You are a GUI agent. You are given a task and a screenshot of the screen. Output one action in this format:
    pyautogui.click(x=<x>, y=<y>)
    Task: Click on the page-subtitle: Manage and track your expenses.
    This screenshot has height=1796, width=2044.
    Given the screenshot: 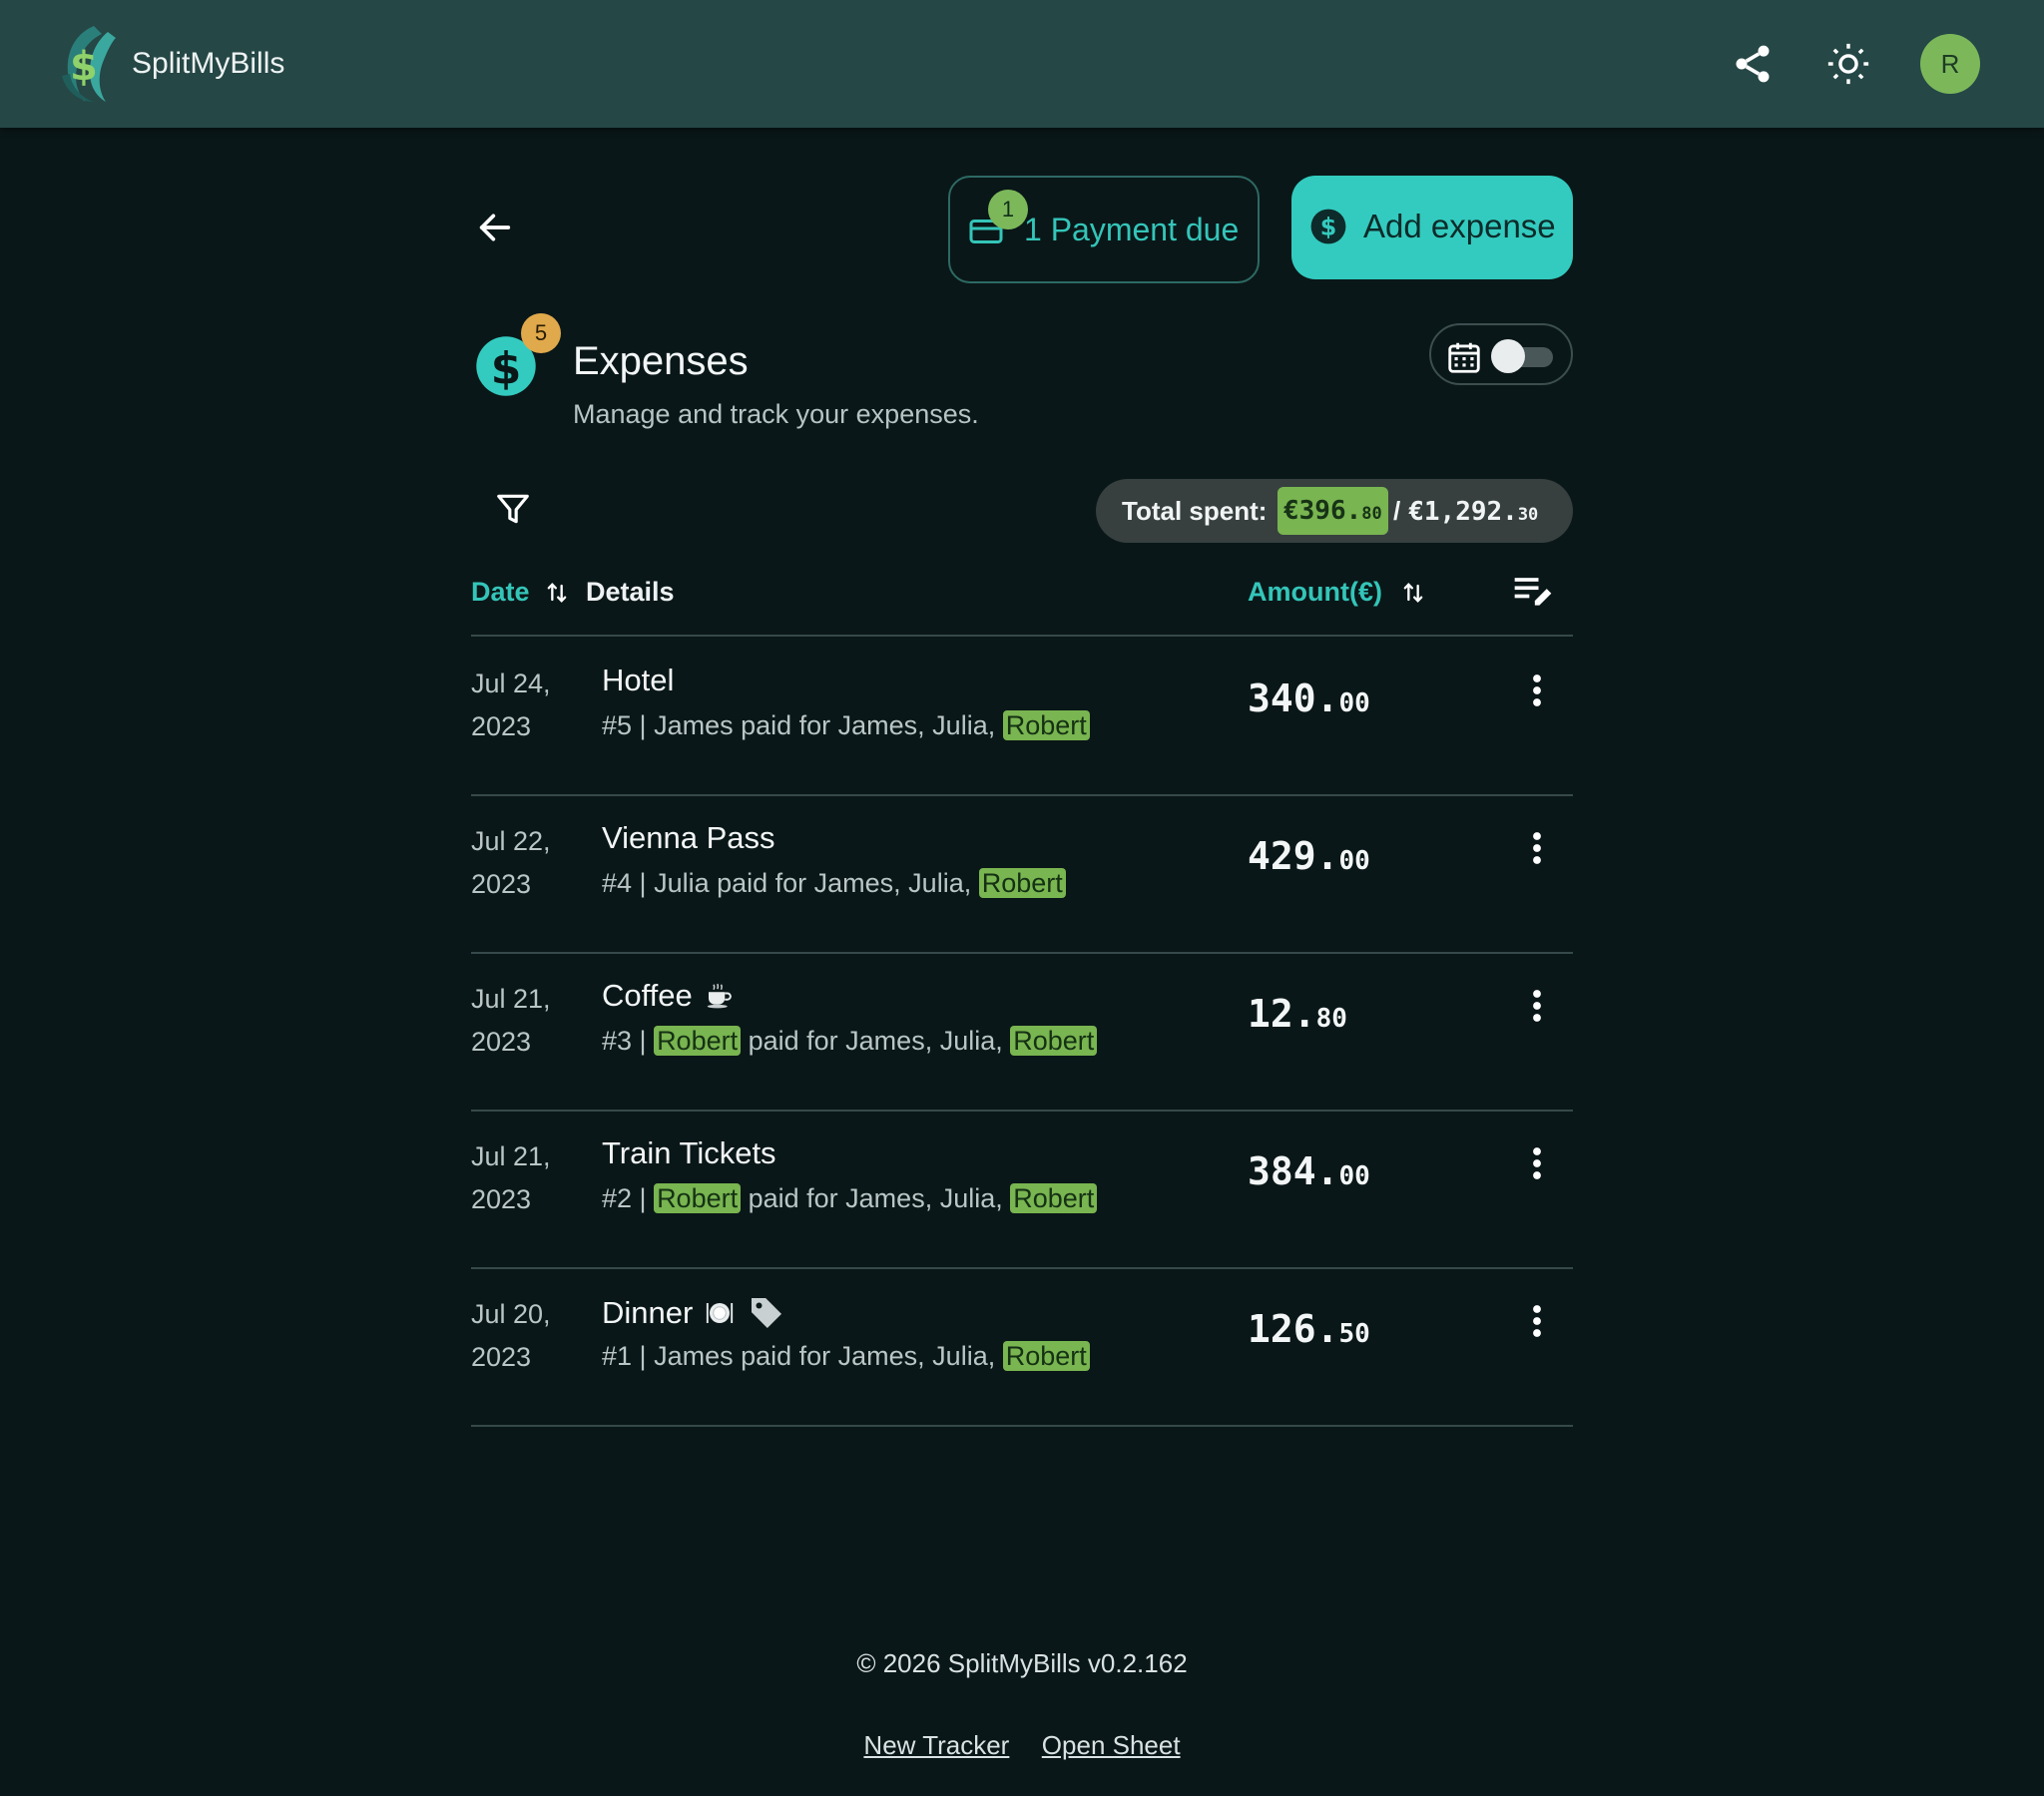 What is the action you would take?
    pyautogui.click(x=776, y=414)
    